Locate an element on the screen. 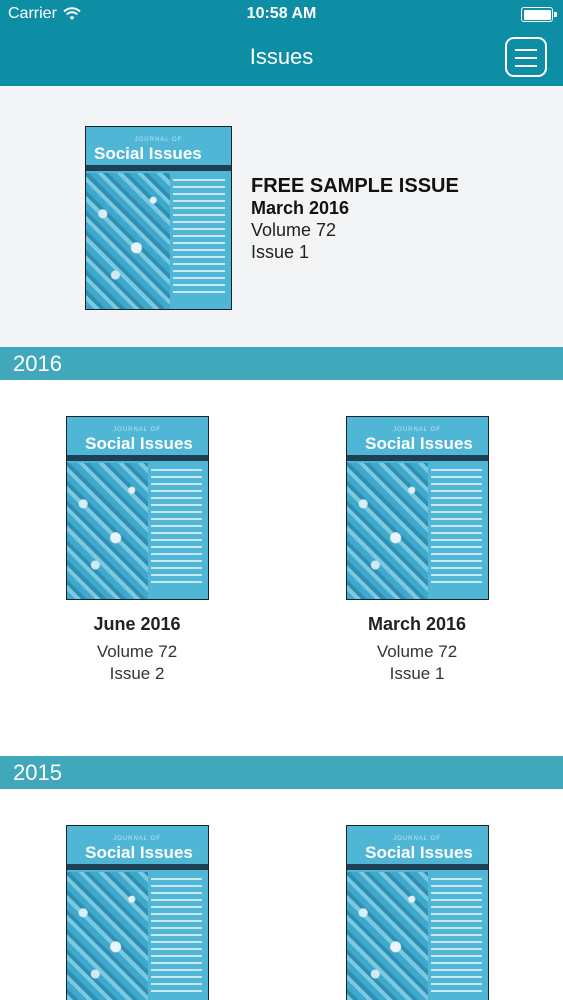  page-title: Issues is located at coordinates (281, 56).